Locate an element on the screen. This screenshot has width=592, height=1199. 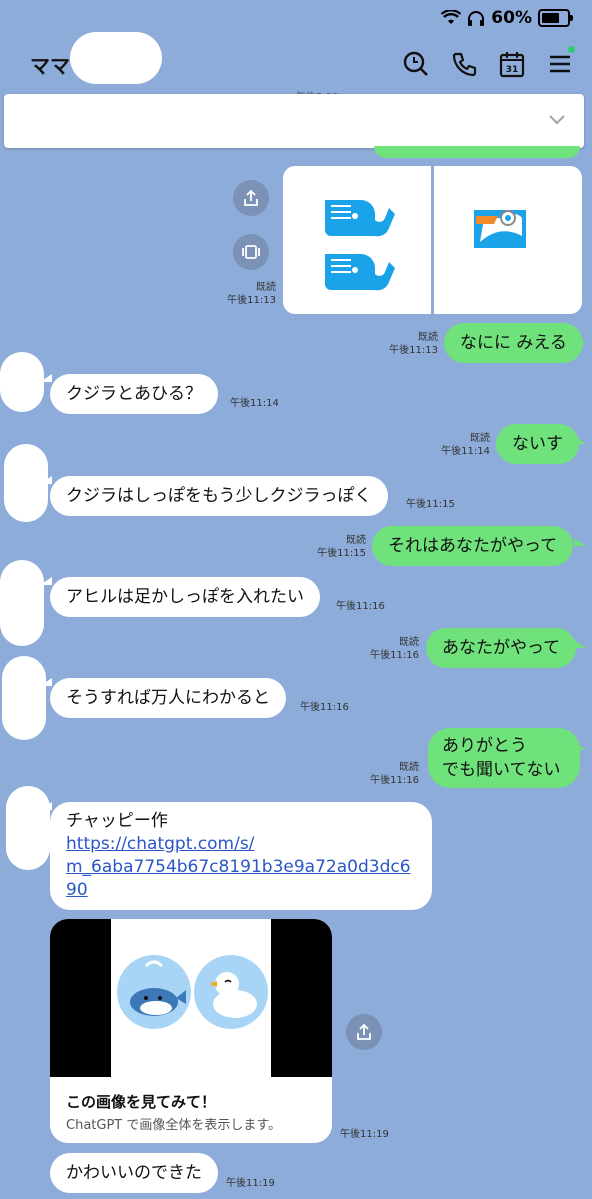
message-bubble-sent: ないす is located at coordinates (537, 444).